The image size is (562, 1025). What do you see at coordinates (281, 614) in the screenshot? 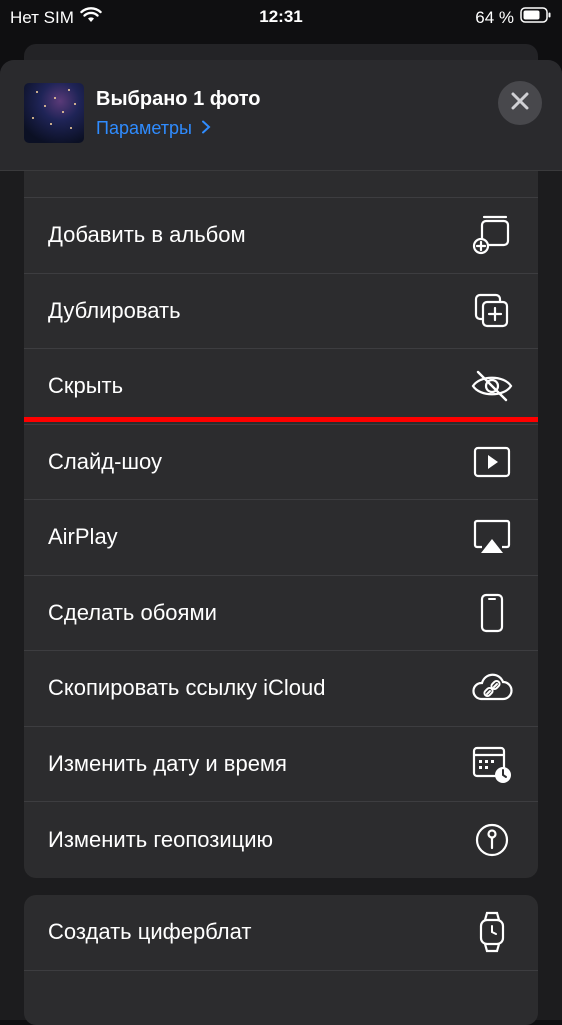
I see `set-wallpaper-button: Сделать обоями` at bounding box center [281, 614].